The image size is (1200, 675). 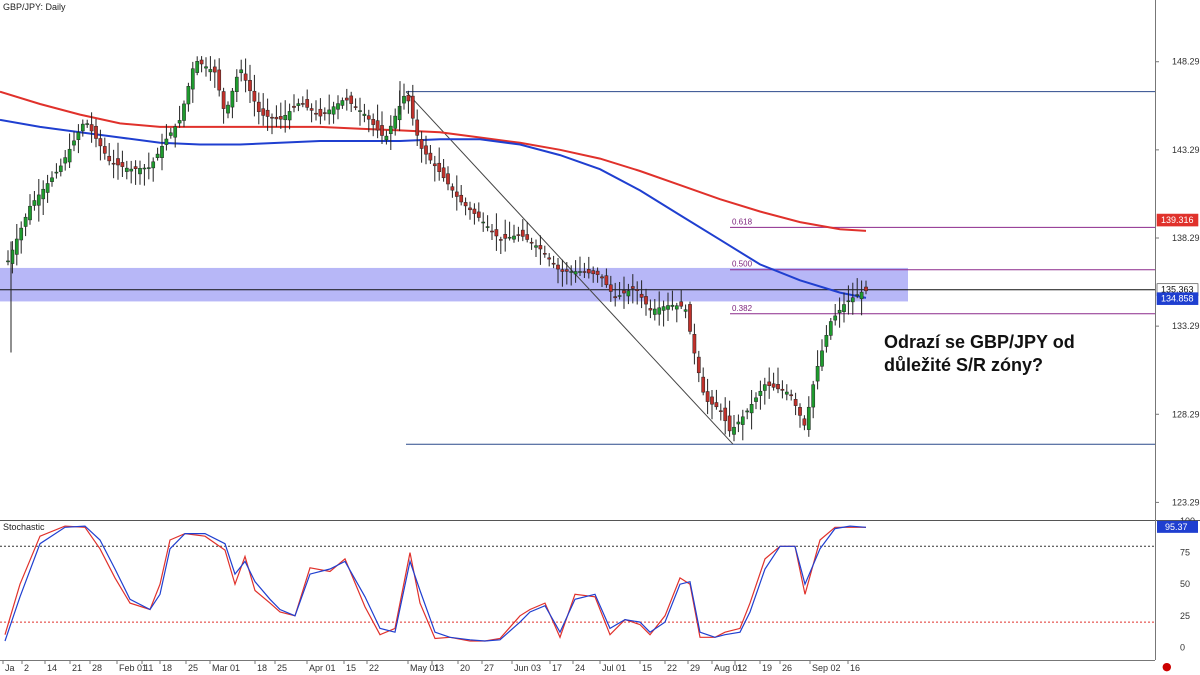 What do you see at coordinates (439, 668) in the screenshot?
I see `x-tick-label: 13` at bounding box center [439, 668].